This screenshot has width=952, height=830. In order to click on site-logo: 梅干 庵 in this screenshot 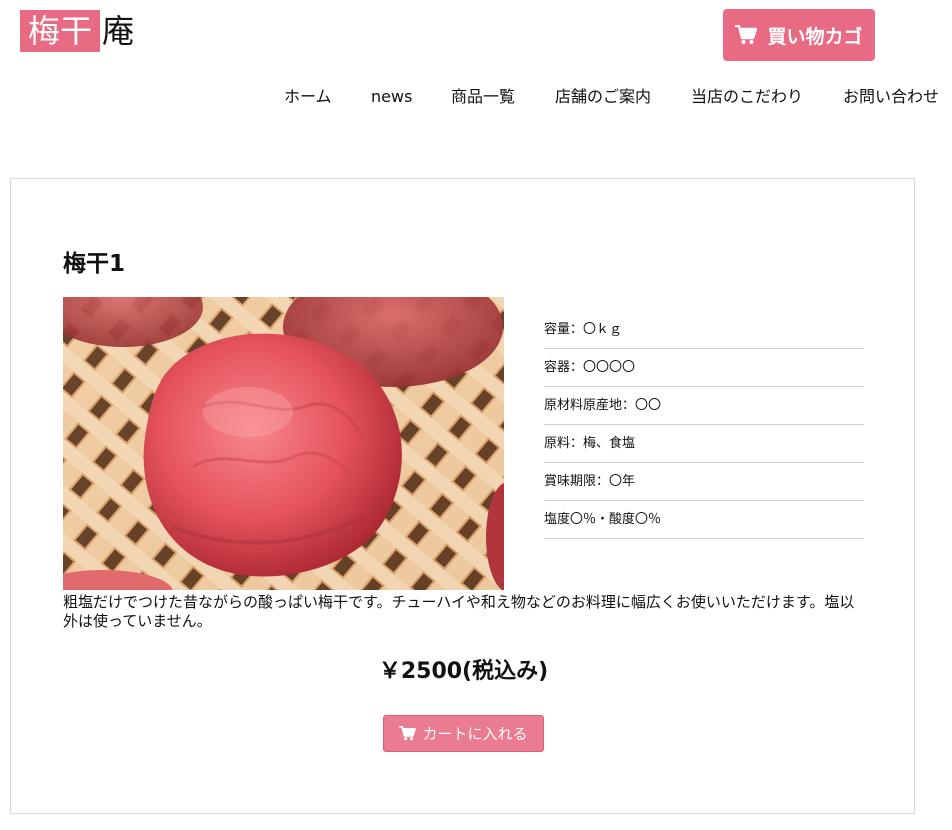, I will do `click(77, 31)`.